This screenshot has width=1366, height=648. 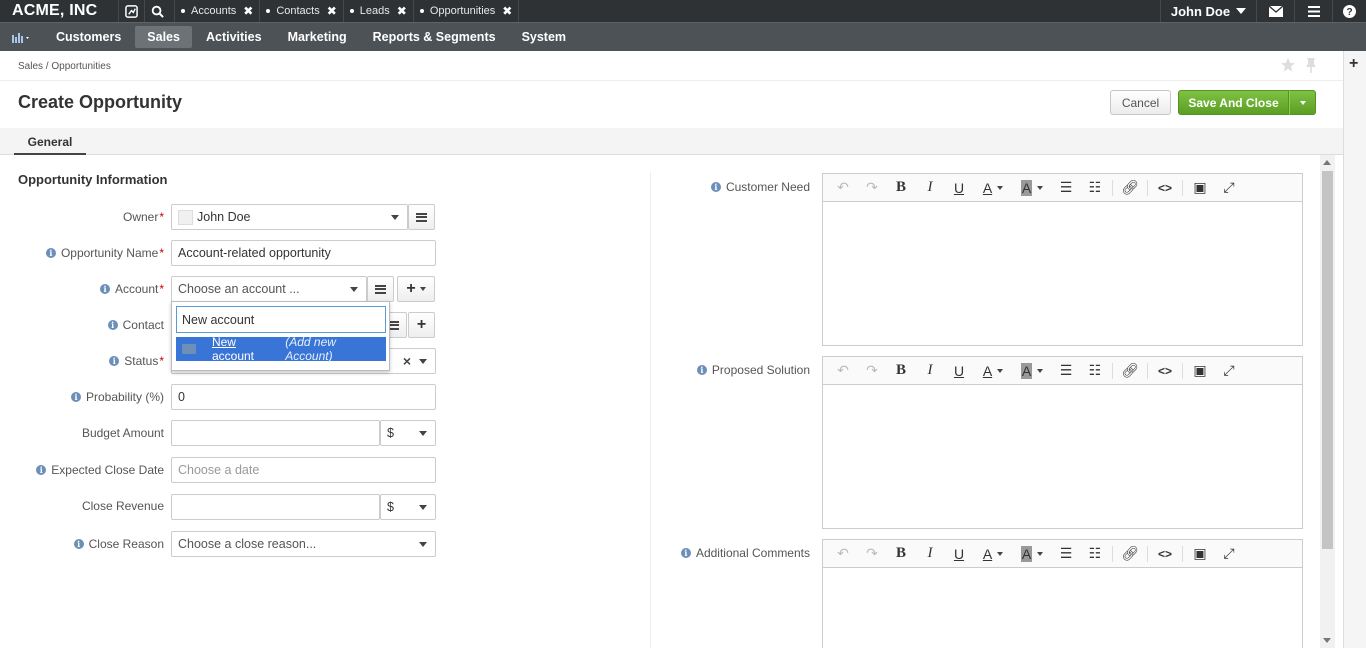 What do you see at coordinates (303, 253) in the screenshot?
I see `opportunity-name-input: Account-related opportunity` at bounding box center [303, 253].